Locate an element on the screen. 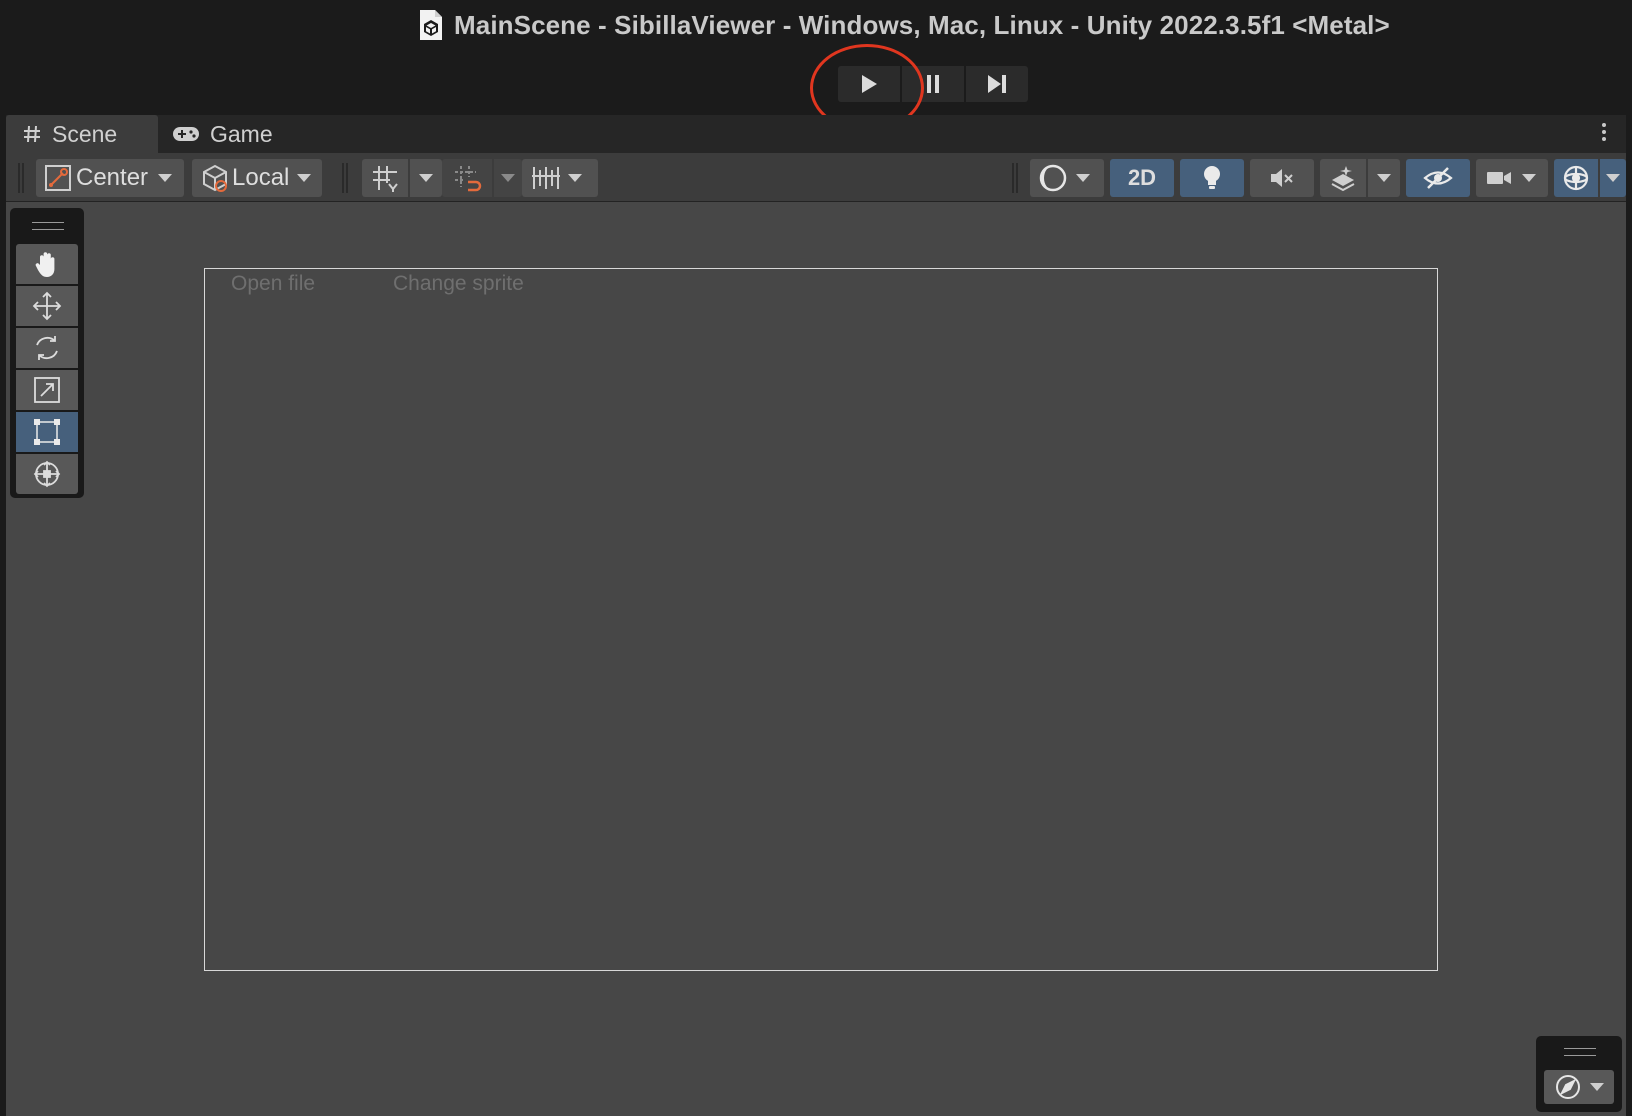 Image resolution: width=1632 pixels, height=1116 pixels. pause-button is located at coordinates (933, 84).